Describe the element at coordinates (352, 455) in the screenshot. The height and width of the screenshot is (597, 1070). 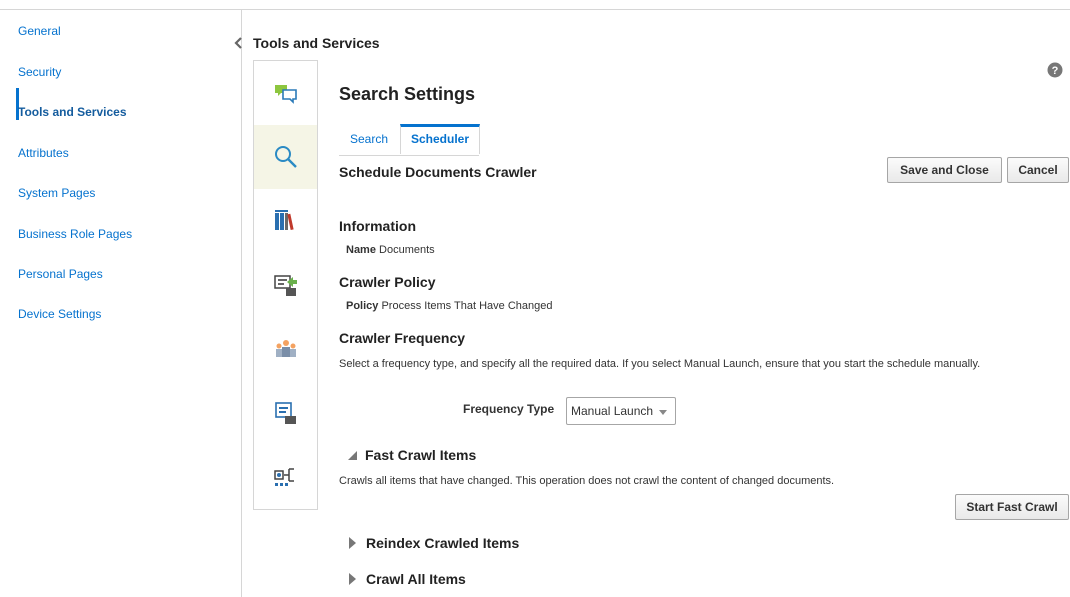
I see `expanded-triangle-icon` at that location.